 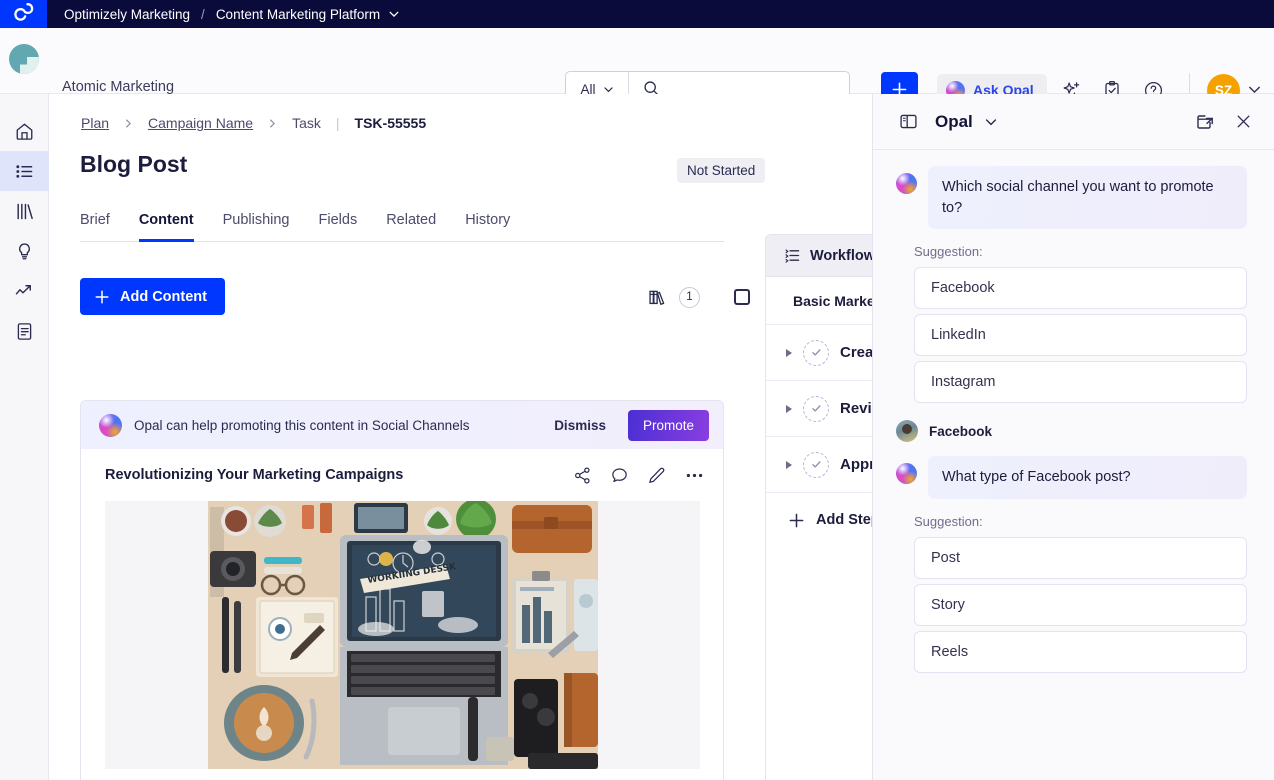 I want to click on tab-publishing: Publishing, so click(x=256, y=224).